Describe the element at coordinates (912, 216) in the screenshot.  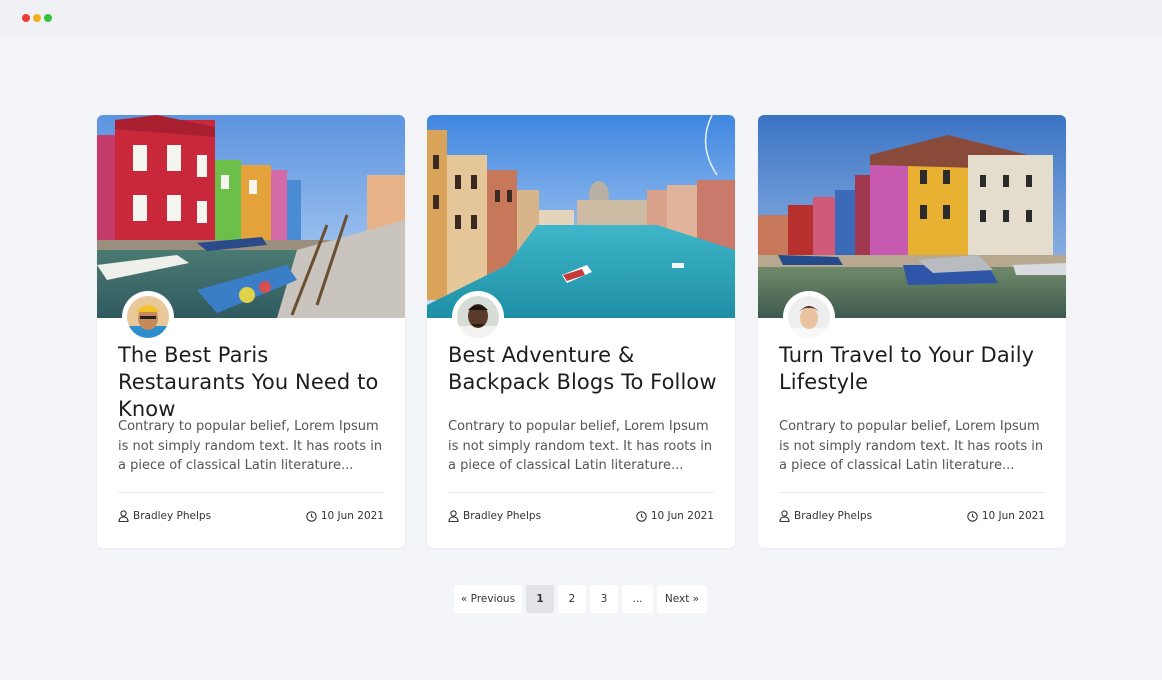
I see `post-image-island-houses` at that location.